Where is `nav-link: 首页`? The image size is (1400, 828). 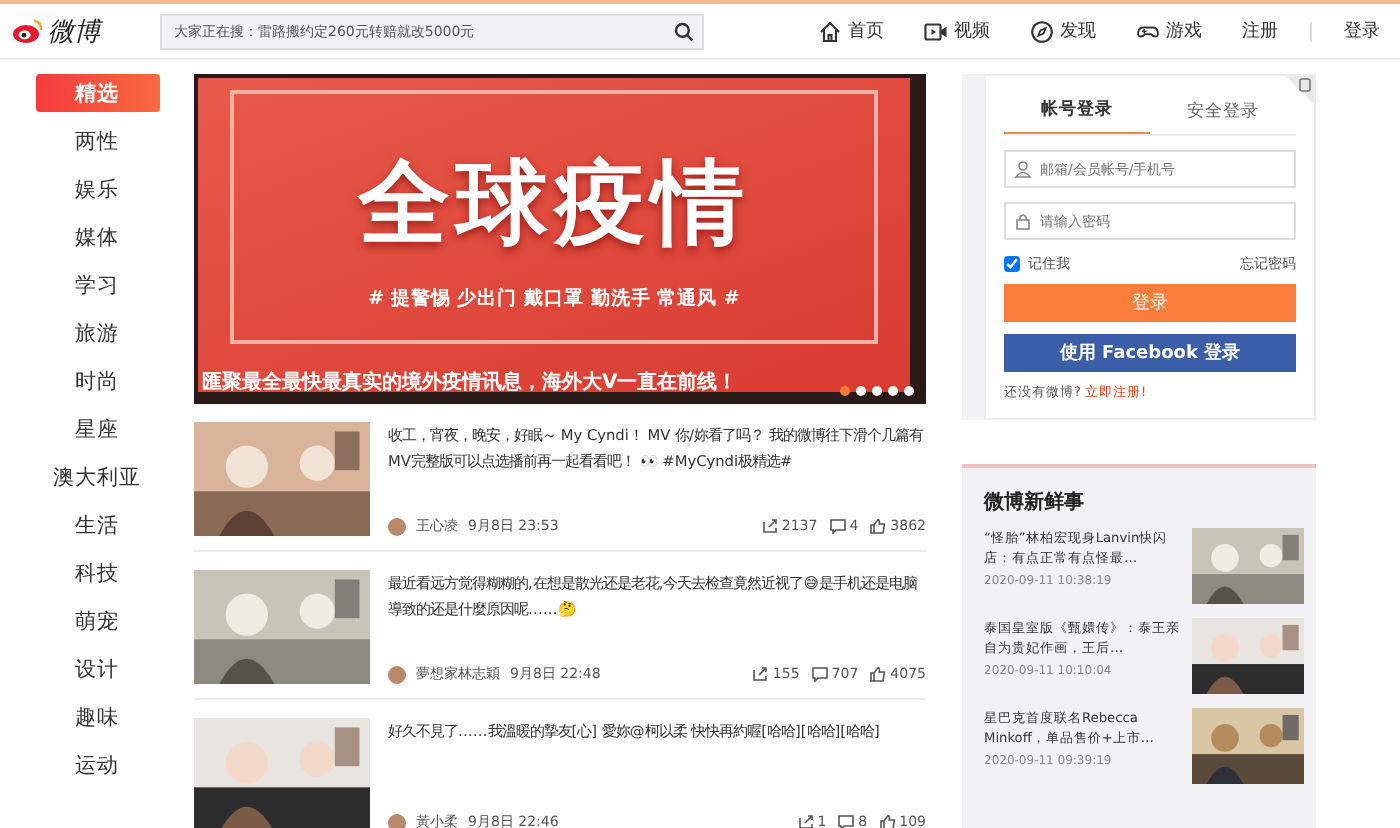 nav-link: 首页 is located at coordinates (851, 31).